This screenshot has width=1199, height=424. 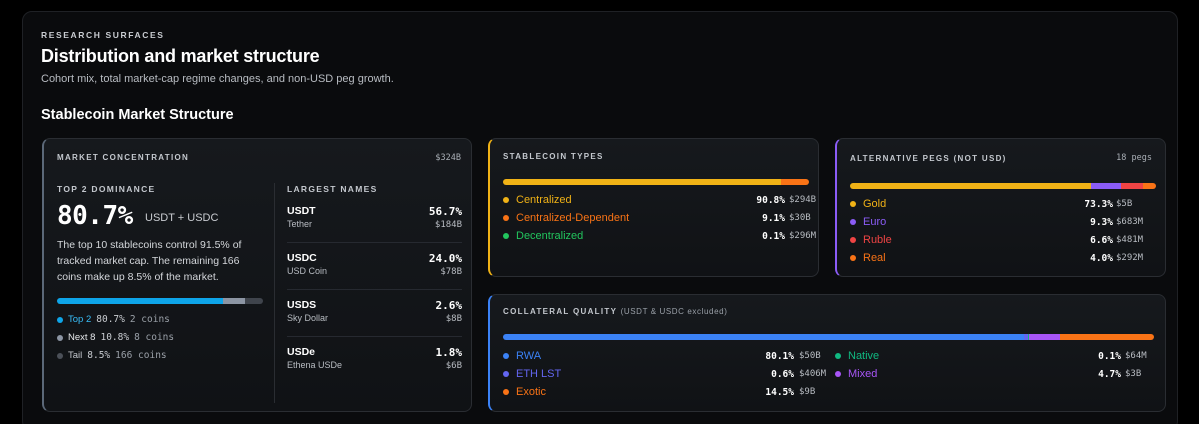 What do you see at coordinates (928, 158) in the screenshot?
I see `card-label: ALTERNATIVE PEGS (NOT USD)` at bounding box center [928, 158].